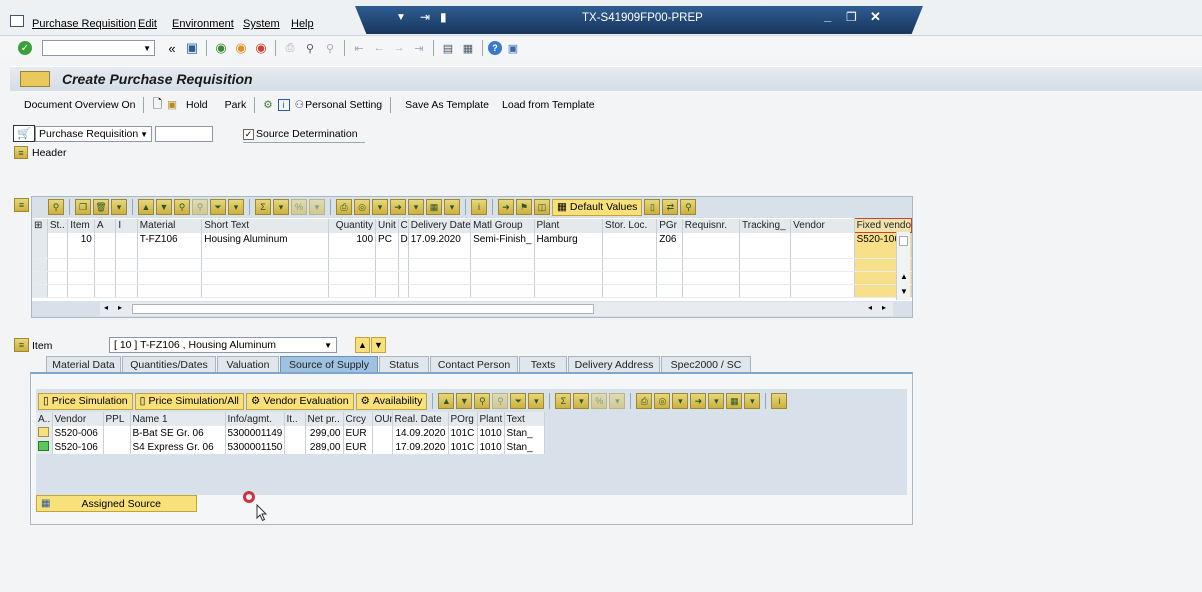  Describe the element at coordinates (157, 105) in the screenshot. I see `new-document-icon: 🗋` at that location.